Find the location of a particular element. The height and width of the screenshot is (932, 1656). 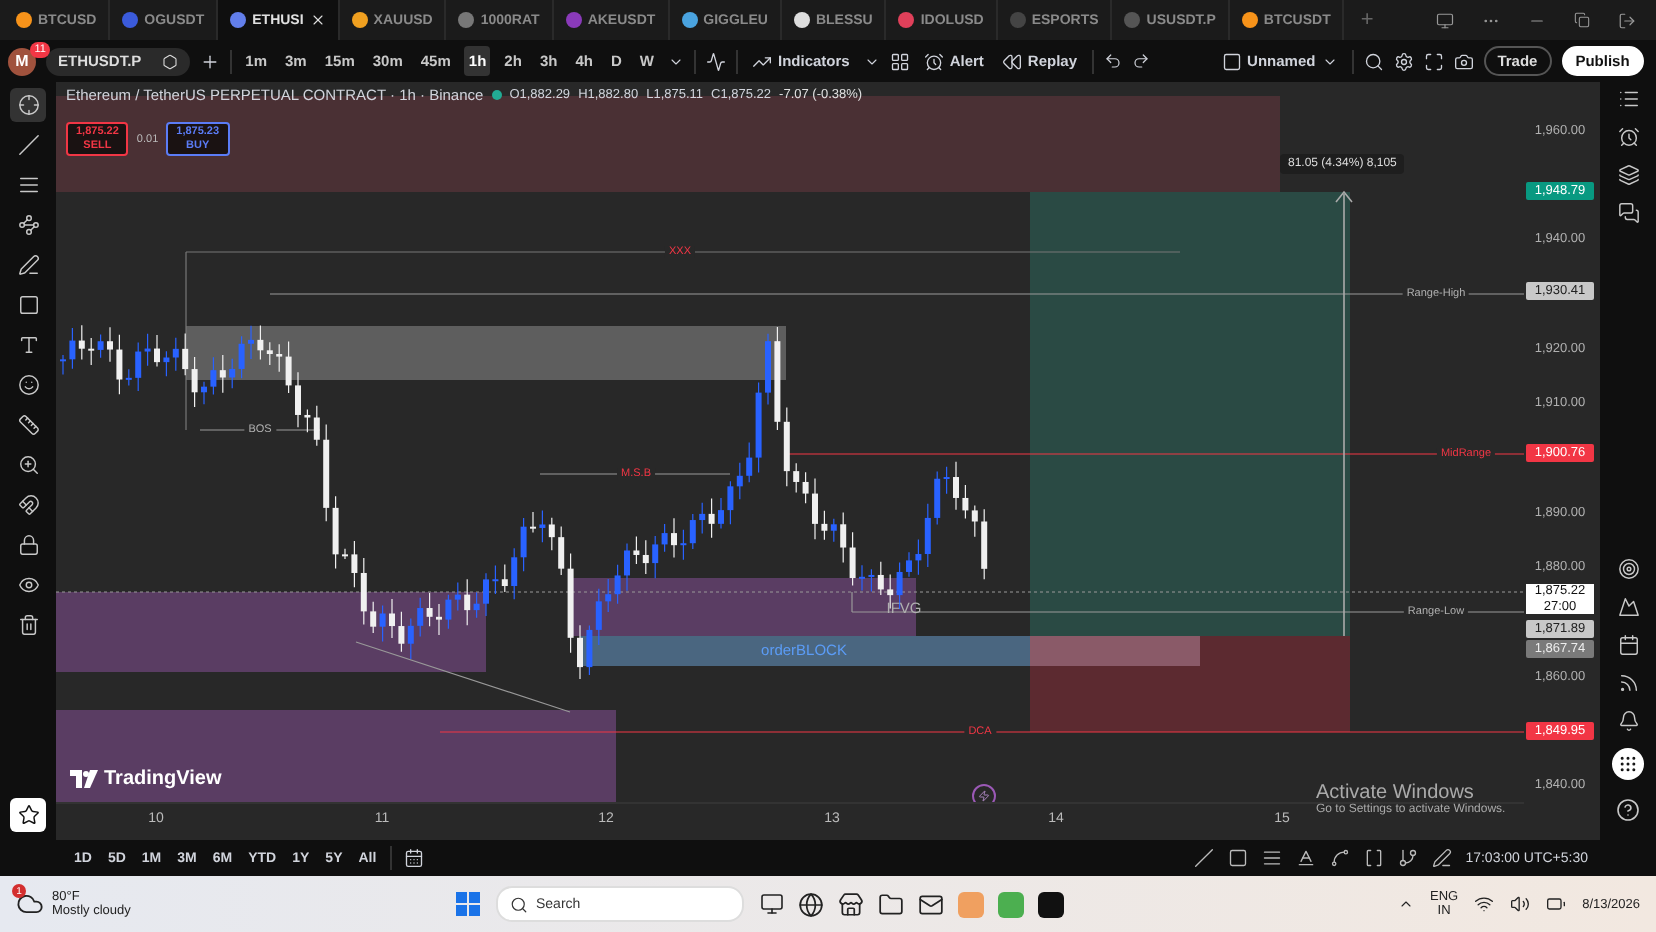

logo-text: TradingView is located at coordinates (163, 779).